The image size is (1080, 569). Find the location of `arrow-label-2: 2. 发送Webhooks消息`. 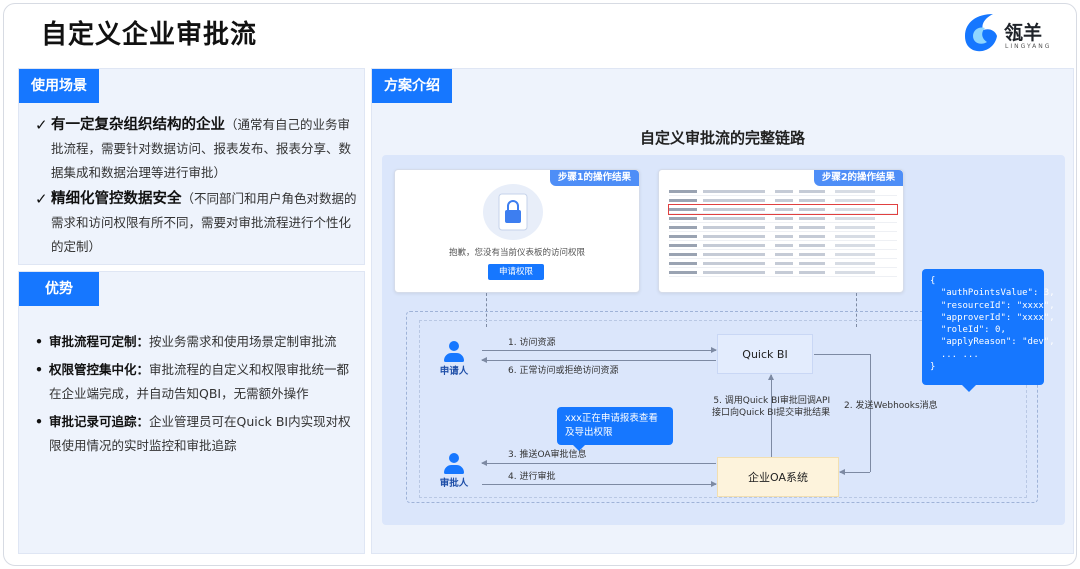

arrow-label-2: 2. 发送Webhooks消息 is located at coordinates (891, 406).